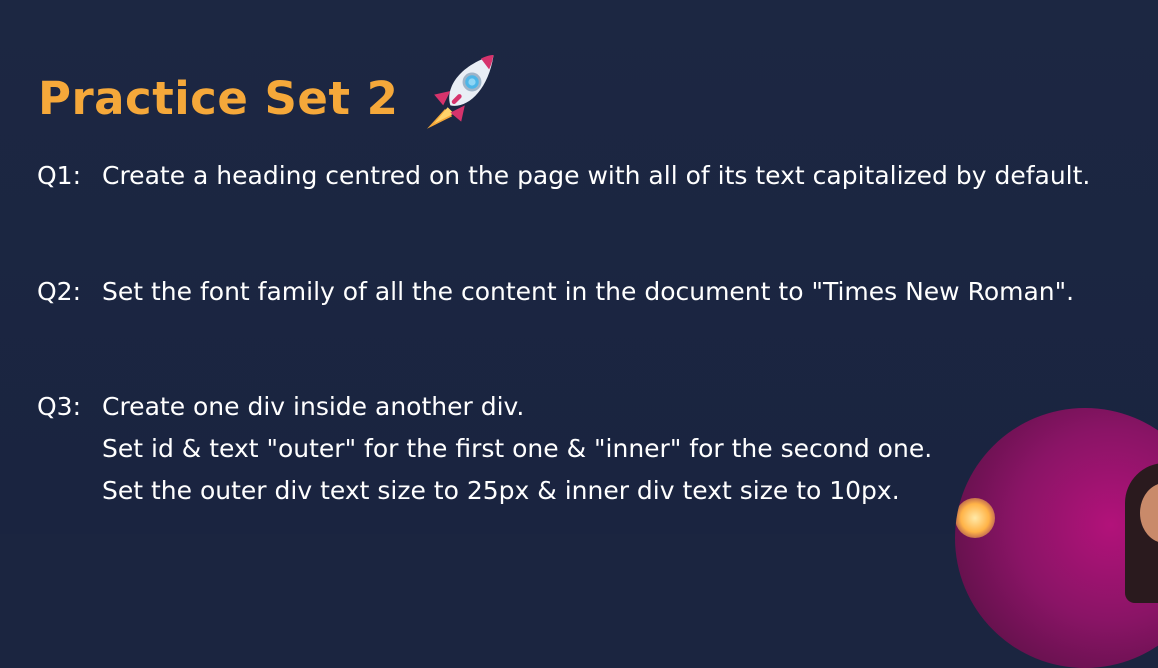 The height and width of the screenshot is (668, 1158). Describe the element at coordinates (59, 291) in the screenshot. I see `question-label: Q2:` at that location.